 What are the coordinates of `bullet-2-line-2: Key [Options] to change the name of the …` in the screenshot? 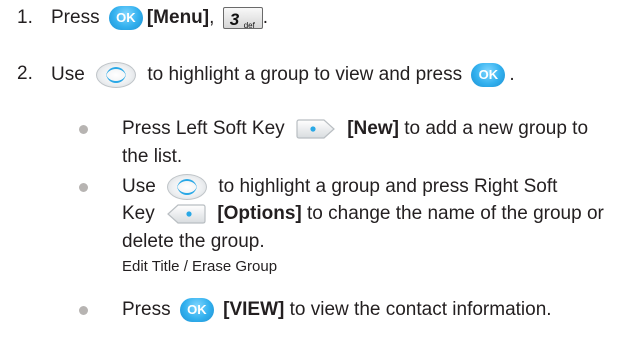 It's located at (363, 214).